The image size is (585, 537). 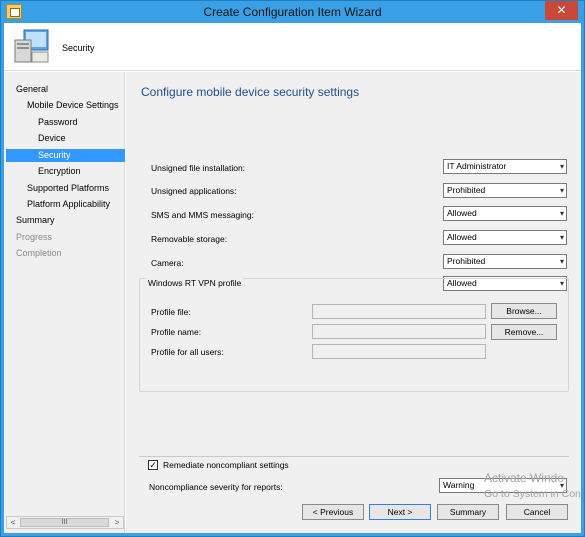 I want to click on activation-watermark-subtitle: Go to System in Con, so click(x=532, y=494).